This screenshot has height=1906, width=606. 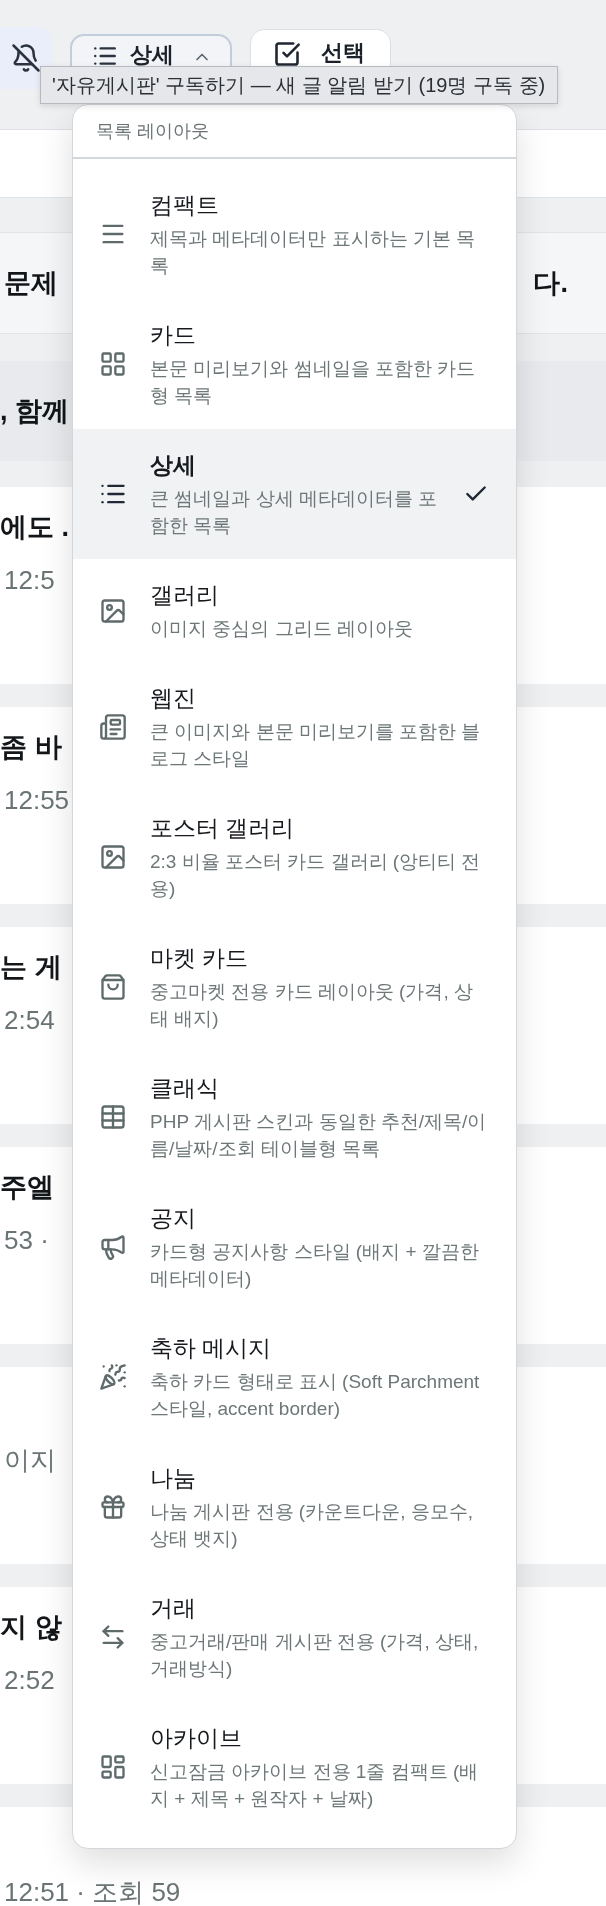 What do you see at coordinates (173, 465) in the screenshot?
I see `menu-item-title: 상세` at bounding box center [173, 465].